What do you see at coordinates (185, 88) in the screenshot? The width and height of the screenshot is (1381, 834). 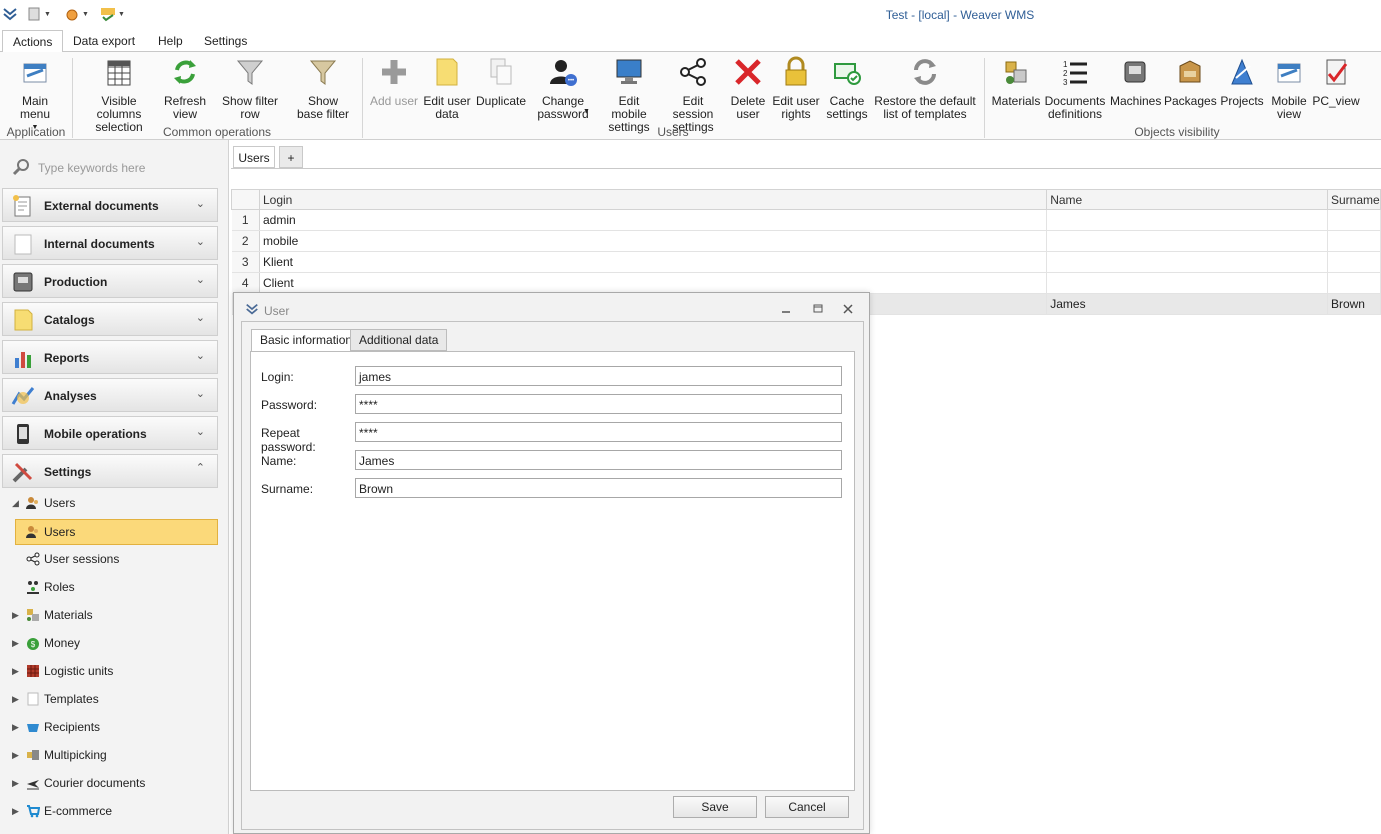 I see `refresh-view-button: Refresh view` at bounding box center [185, 88].